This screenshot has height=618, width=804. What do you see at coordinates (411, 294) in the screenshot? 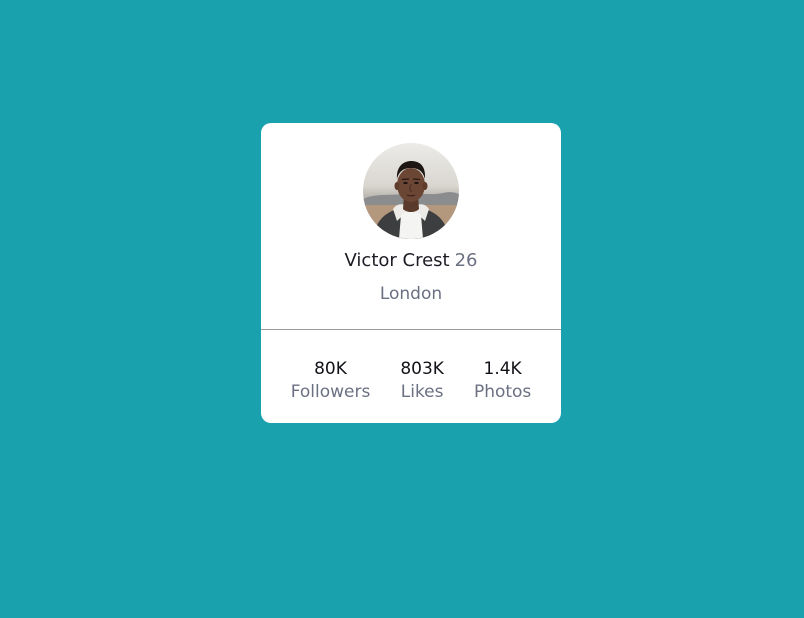
I see `profile-city: London` at bounding box center [411, 294].